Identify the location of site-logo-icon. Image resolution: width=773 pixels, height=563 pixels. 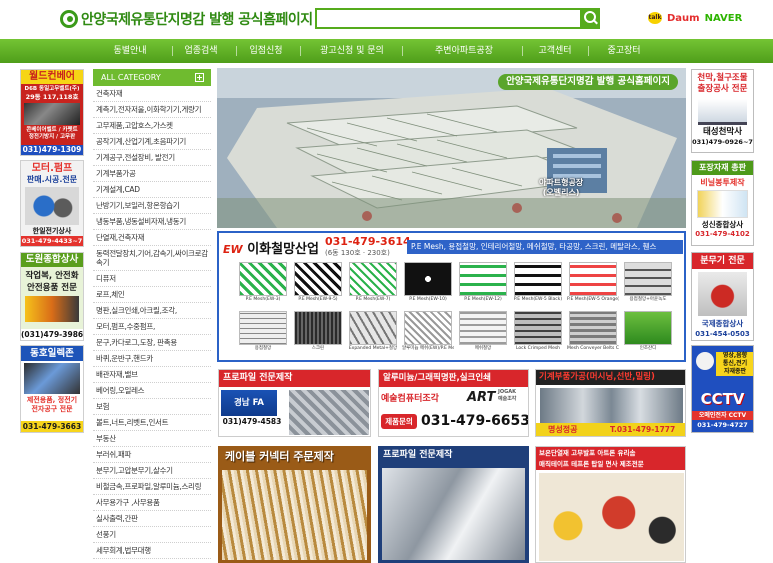
(69, 19).